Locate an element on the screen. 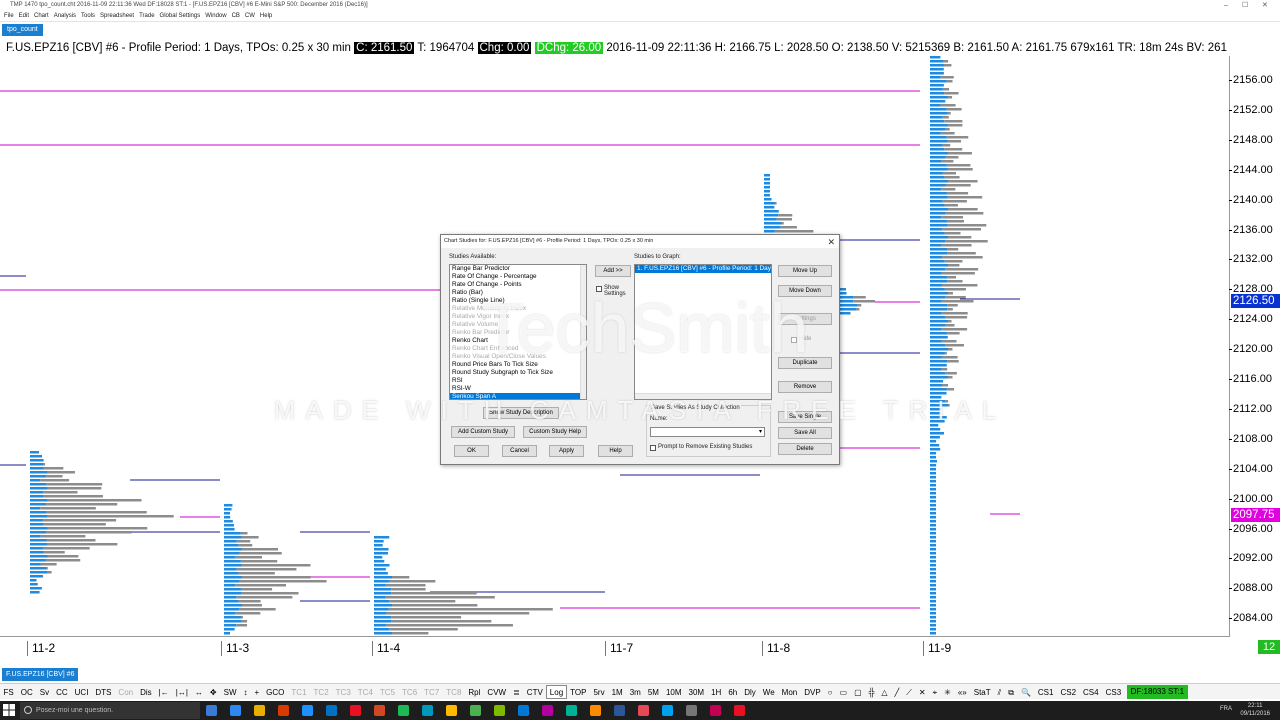  toolbar-button-sym46: △ is located at coordinates (884, 692).